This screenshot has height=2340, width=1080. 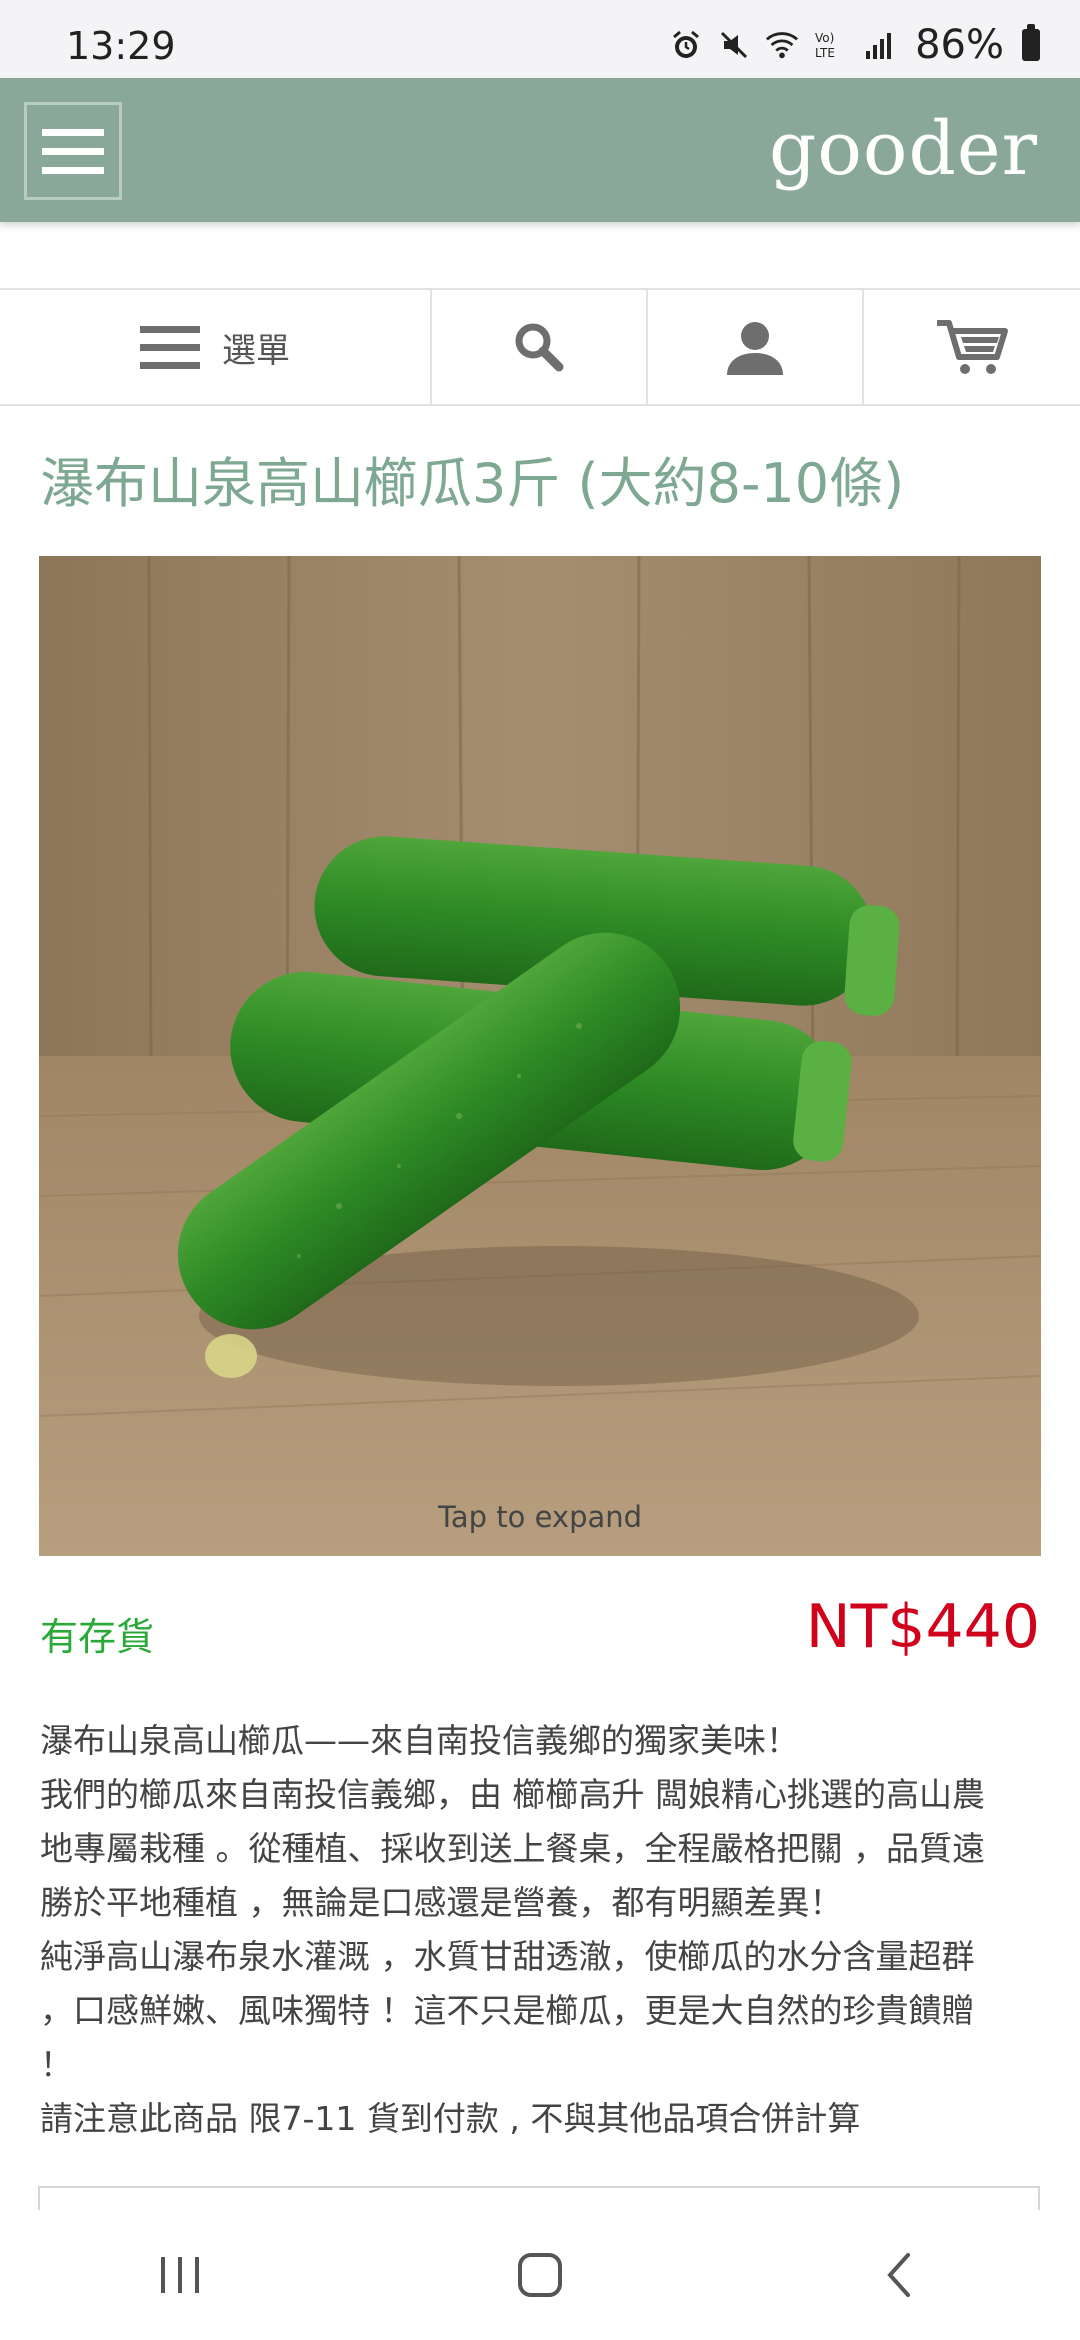 I want to click on svg-text: LTE, so click(x=825, y=53).